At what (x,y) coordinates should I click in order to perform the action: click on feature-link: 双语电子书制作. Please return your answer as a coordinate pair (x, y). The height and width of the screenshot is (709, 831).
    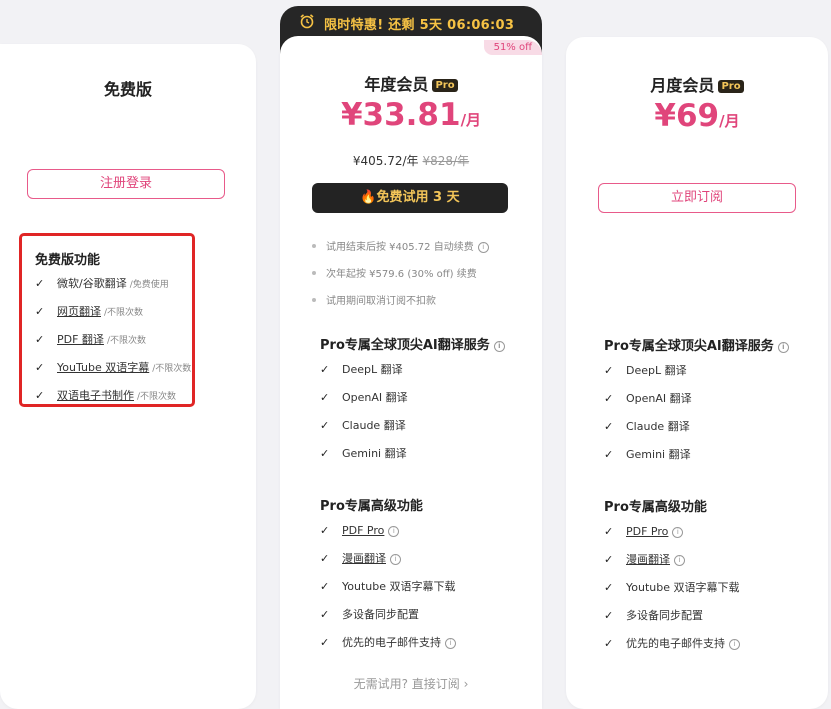
    Looking at the image, I should click on (95, 395).